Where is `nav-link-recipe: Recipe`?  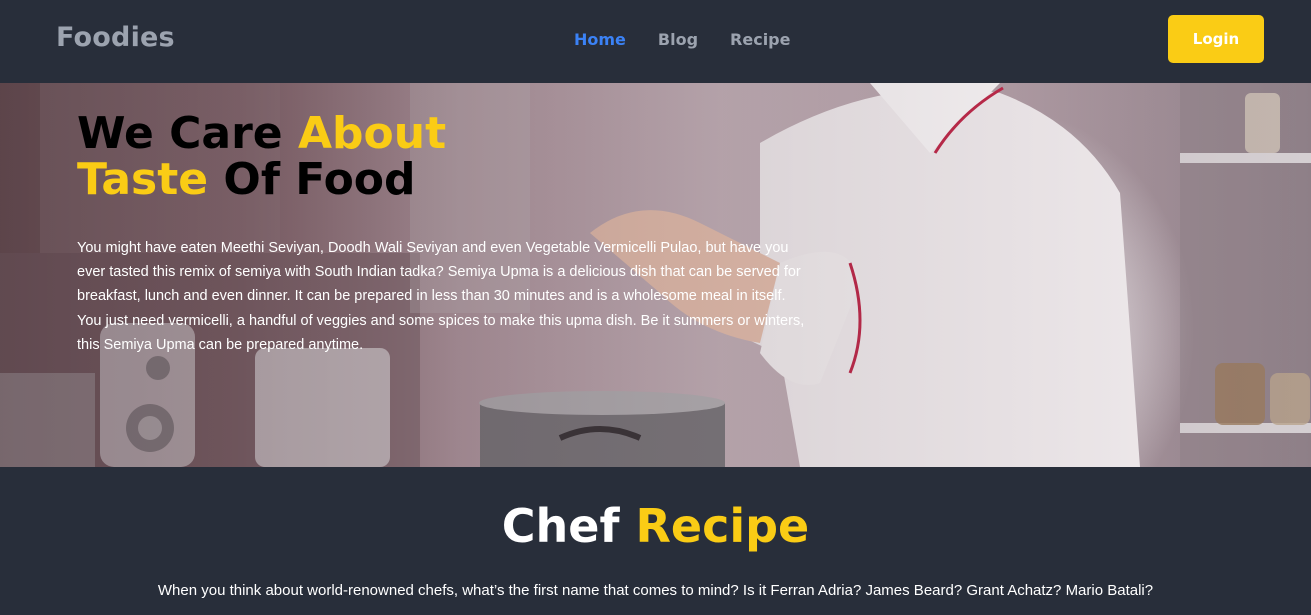 nav-link-recipe: Recipe is located at coordinates (760, 39).